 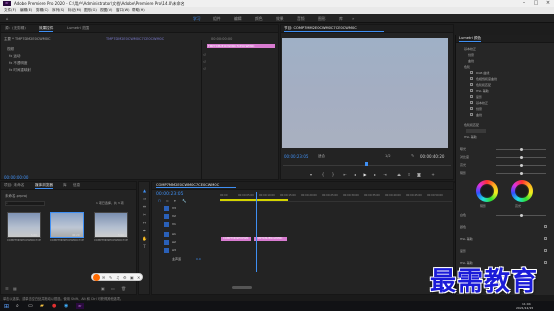 What do you see at coordinates (144, 246) in the screenshot?
I see `type-tool-icon: T` at bounding box center [144, 246].